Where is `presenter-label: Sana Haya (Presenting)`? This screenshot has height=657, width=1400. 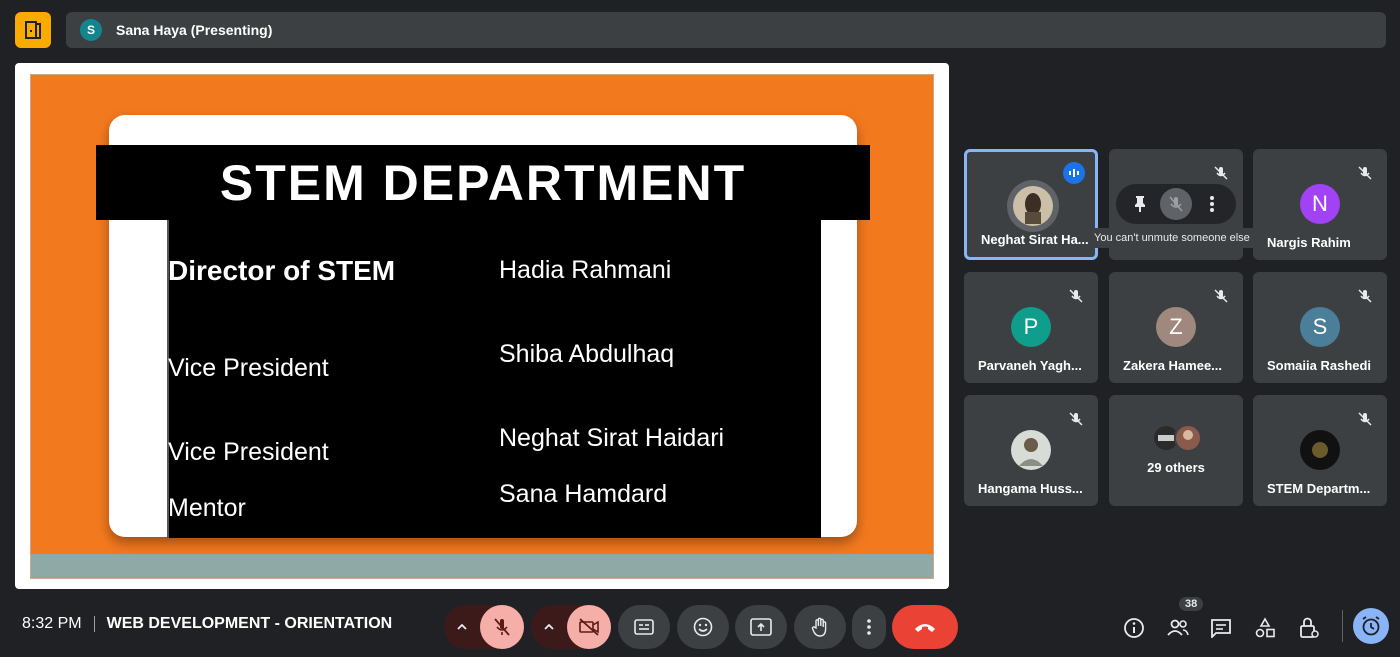 presenter-label: Sana Haya (Presenting) is located at coordinates (194, 30).